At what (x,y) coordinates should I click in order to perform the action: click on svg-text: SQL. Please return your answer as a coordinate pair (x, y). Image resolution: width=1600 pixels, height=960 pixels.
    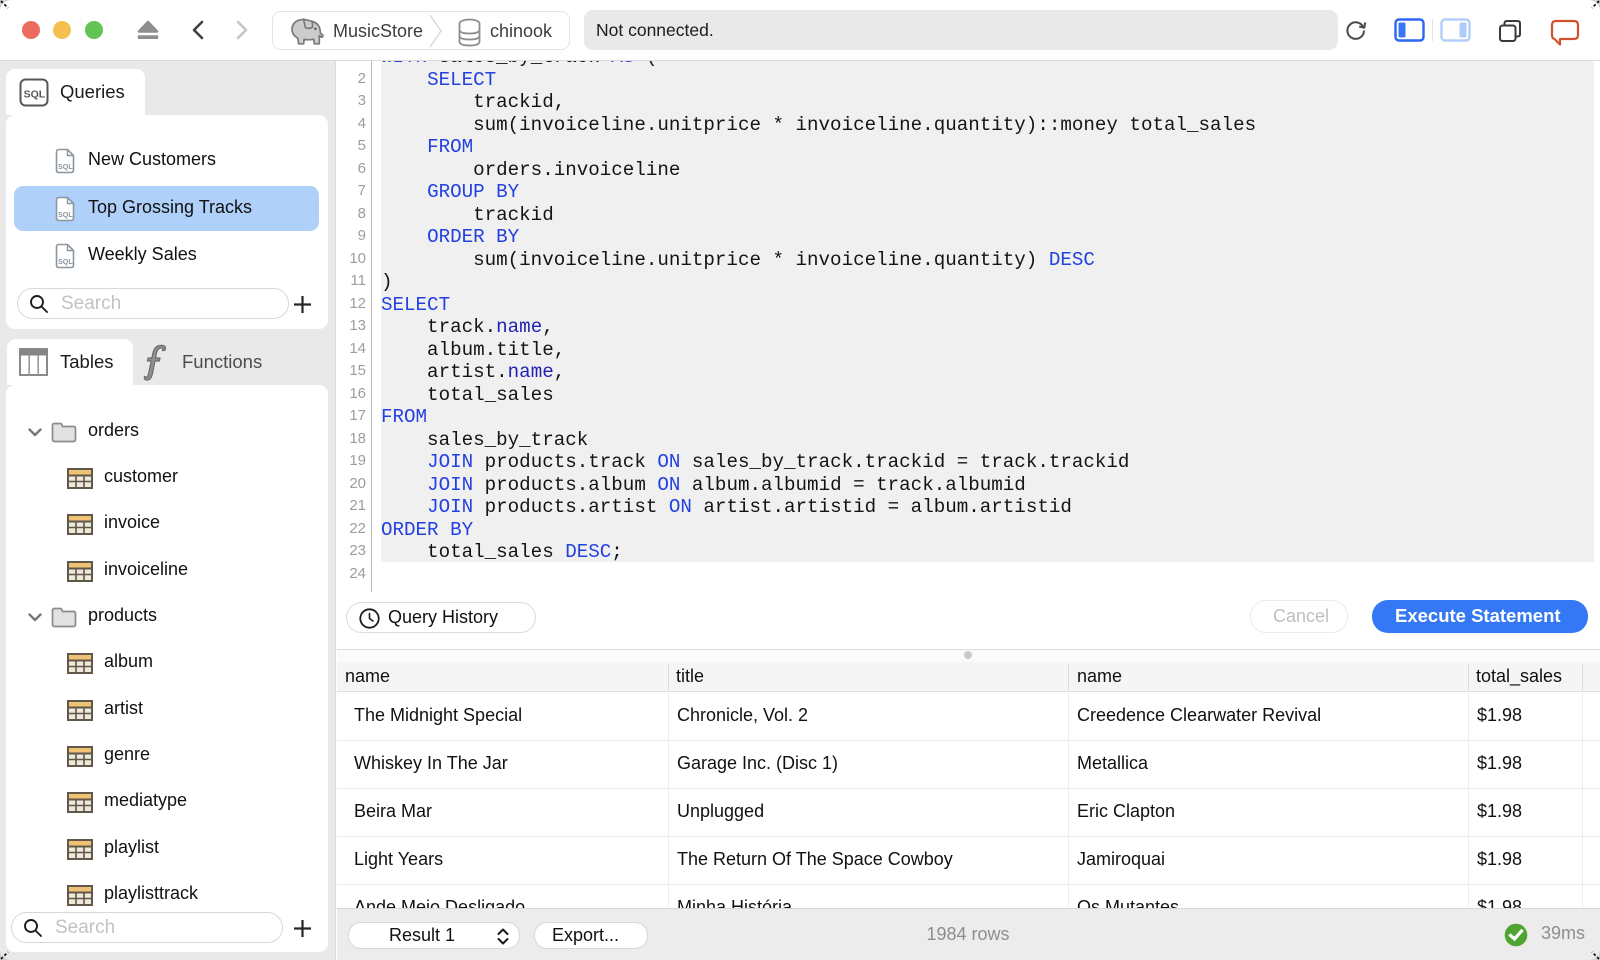
    Looking at the image, I should click on (35, 95).